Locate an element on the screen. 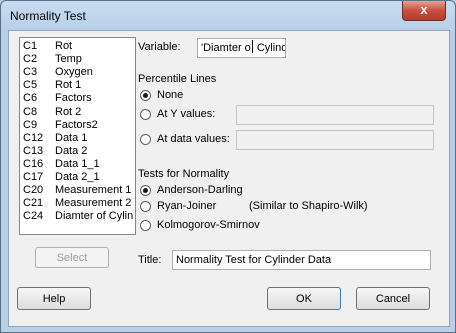 This screenshot has width=456, height=333. window-title: Normality Test is located at coordinates (48, 16).